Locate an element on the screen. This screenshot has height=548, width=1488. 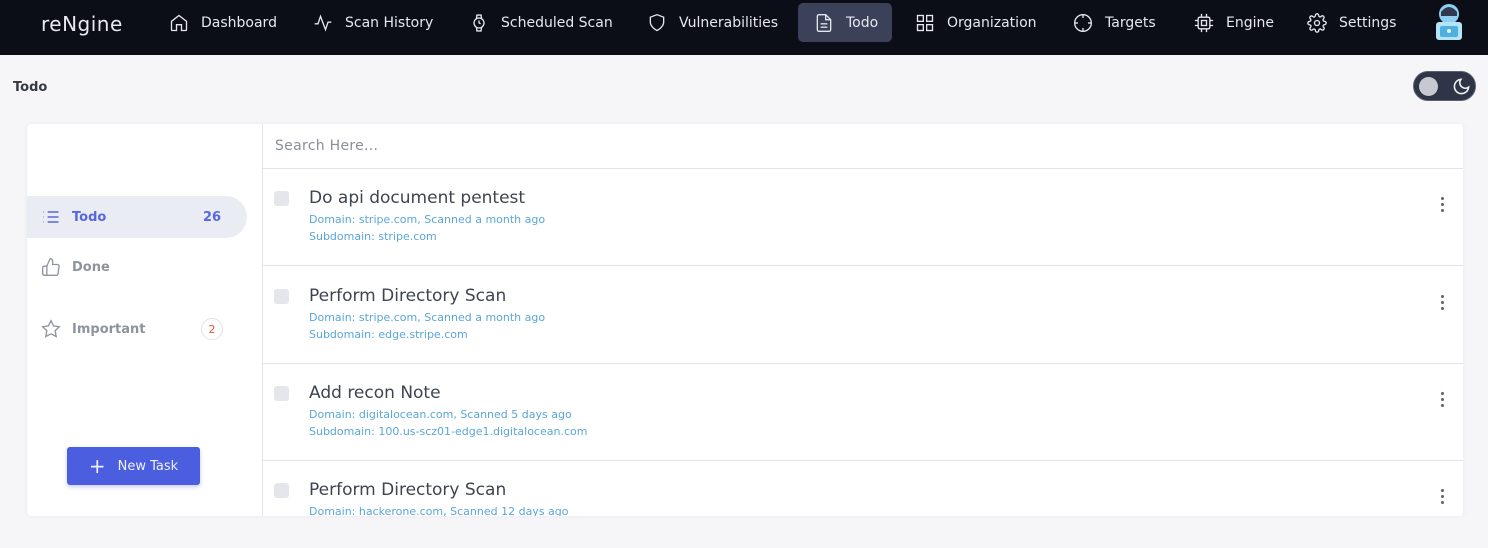
cpu-icon is located at coordinates (1204, 22).